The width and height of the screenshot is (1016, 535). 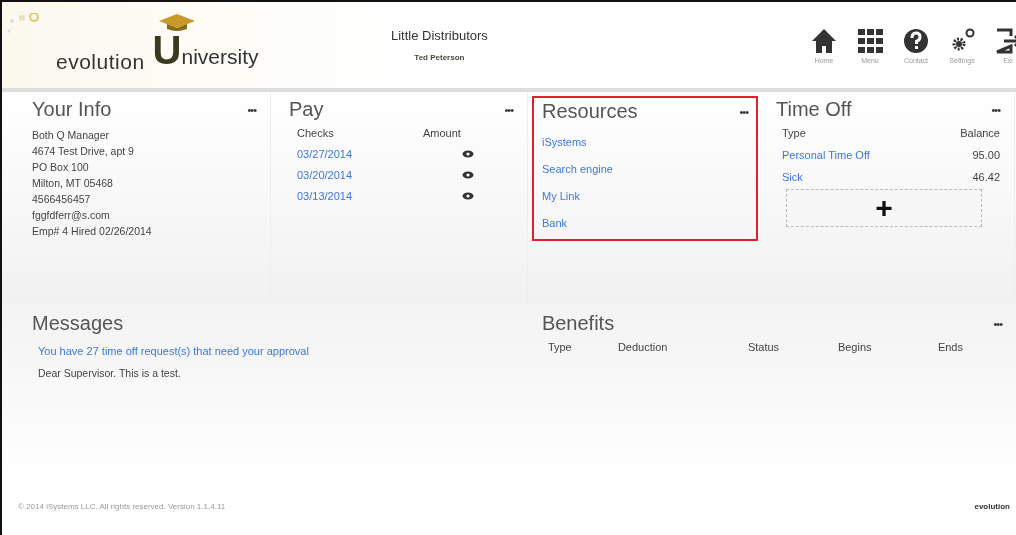 What do you see at coordinates (980, 133) in the screenshot?
I see `column-header: Balance` at bounding box center [980, 133].